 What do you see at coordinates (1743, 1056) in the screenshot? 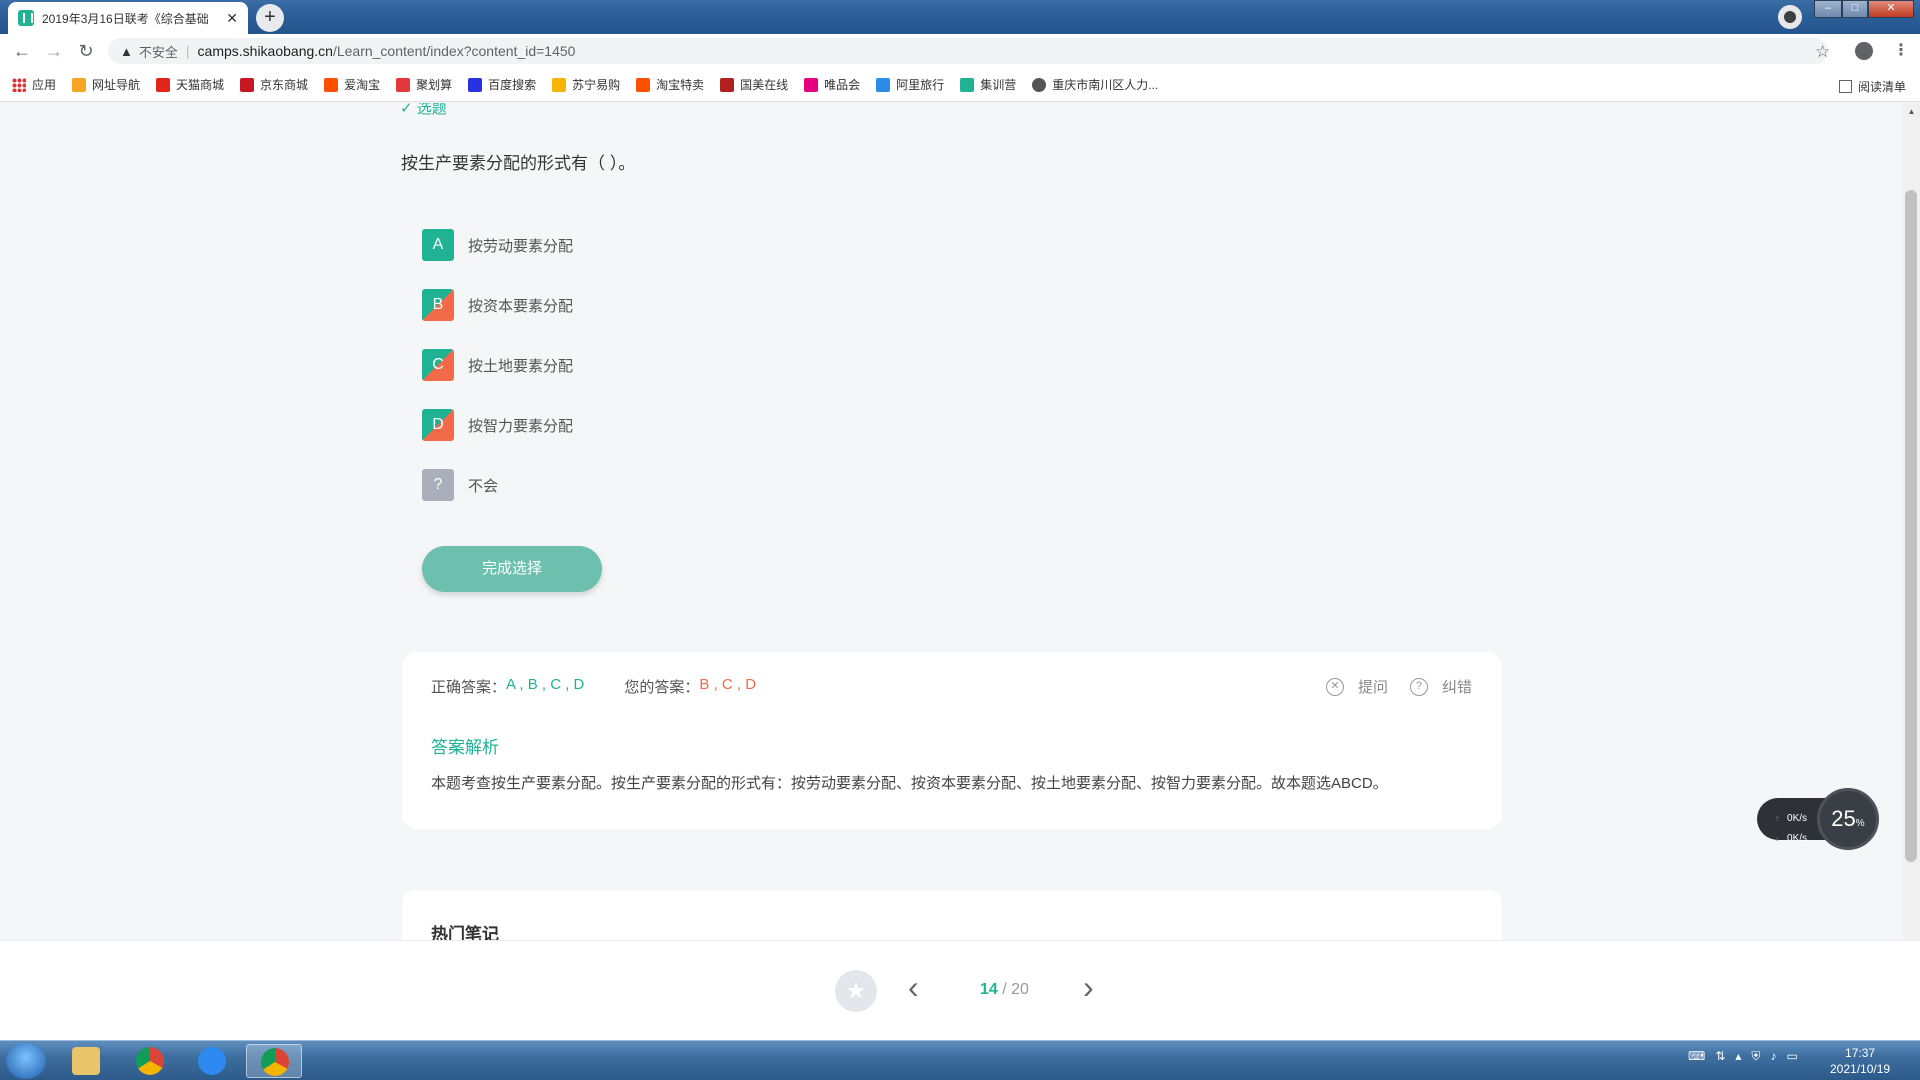
I see `system-tray: ⌨ ⇅ ▴ ⛨ ♪ ▭` at bounding box center [1743, 1056].